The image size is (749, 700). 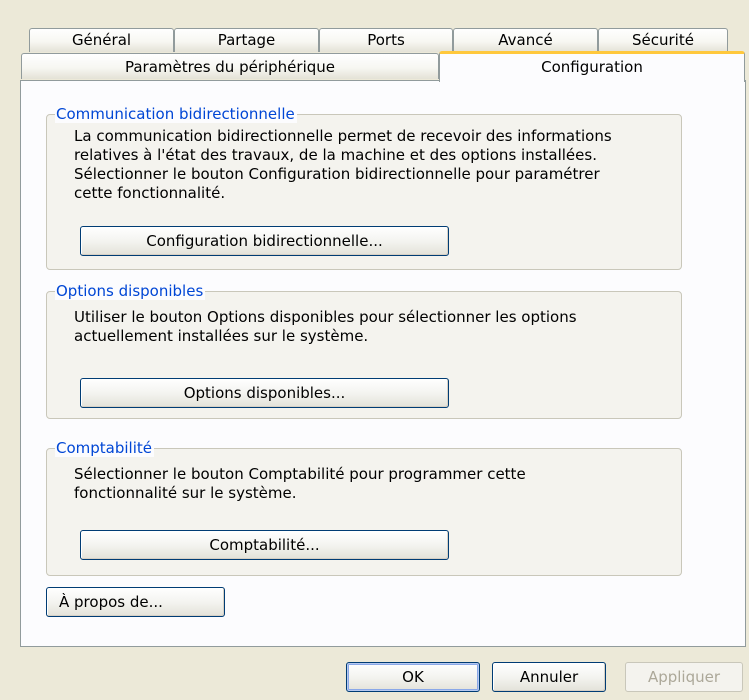 What do you see at coordinates (663, 40) in the screenshot?
I see `tab-securite: Sécurité` at bounding box center [663, 40].